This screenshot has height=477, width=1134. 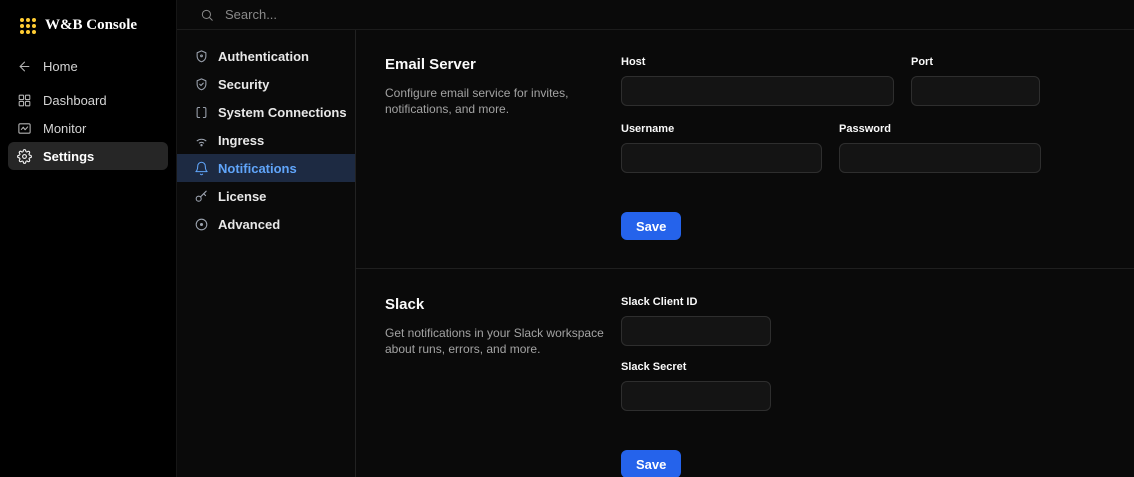 I want to click on settings-nav-item-authentication: Authentication, so click(x=266, y=56).